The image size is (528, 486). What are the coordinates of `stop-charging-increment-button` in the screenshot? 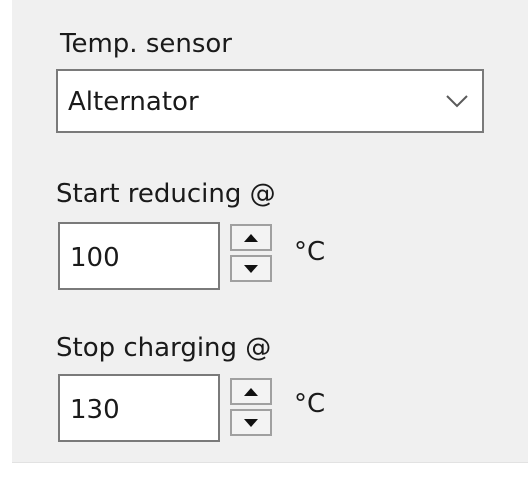 It's located at (251, 391).